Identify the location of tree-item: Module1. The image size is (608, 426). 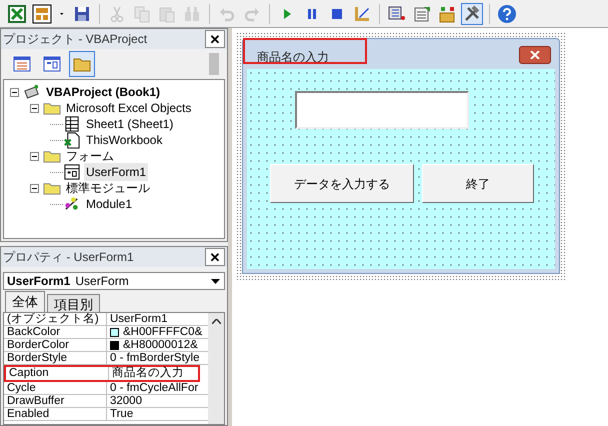
(109, 204).